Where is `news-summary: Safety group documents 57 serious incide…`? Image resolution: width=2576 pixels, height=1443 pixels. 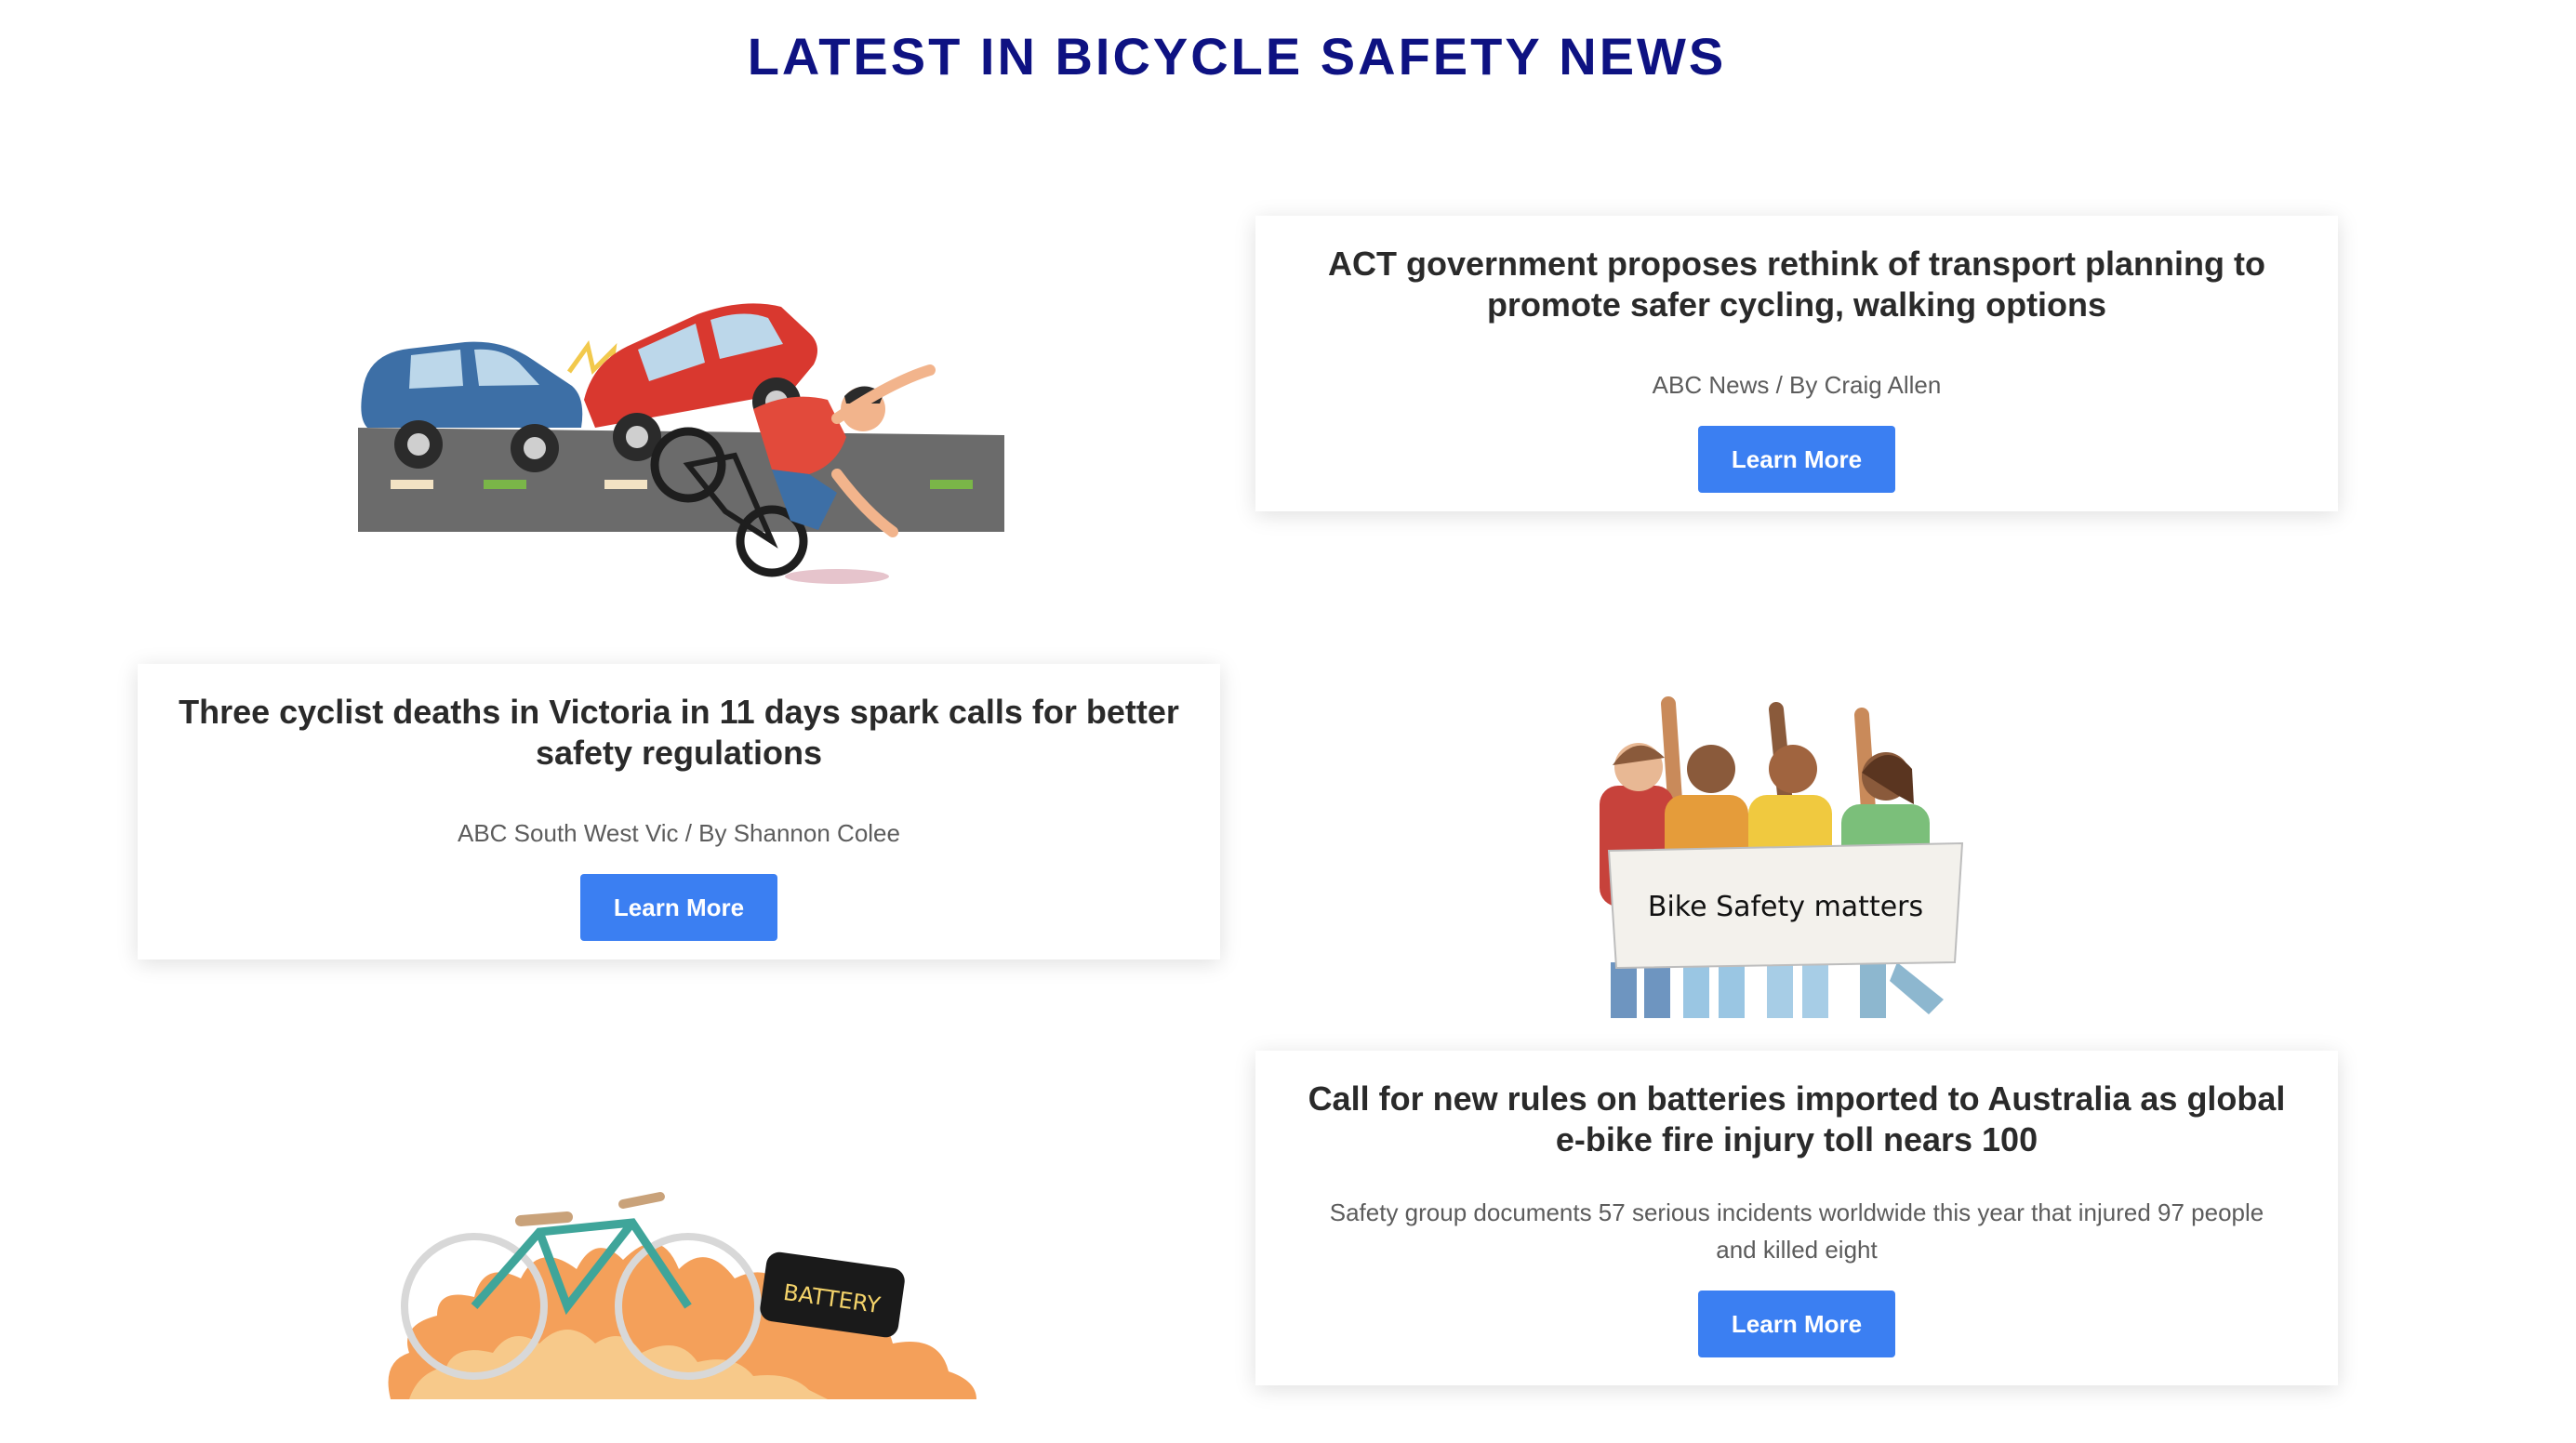 news-summary: Safety group documents 57 serious incide… is located at coordinates (1796, 1231).